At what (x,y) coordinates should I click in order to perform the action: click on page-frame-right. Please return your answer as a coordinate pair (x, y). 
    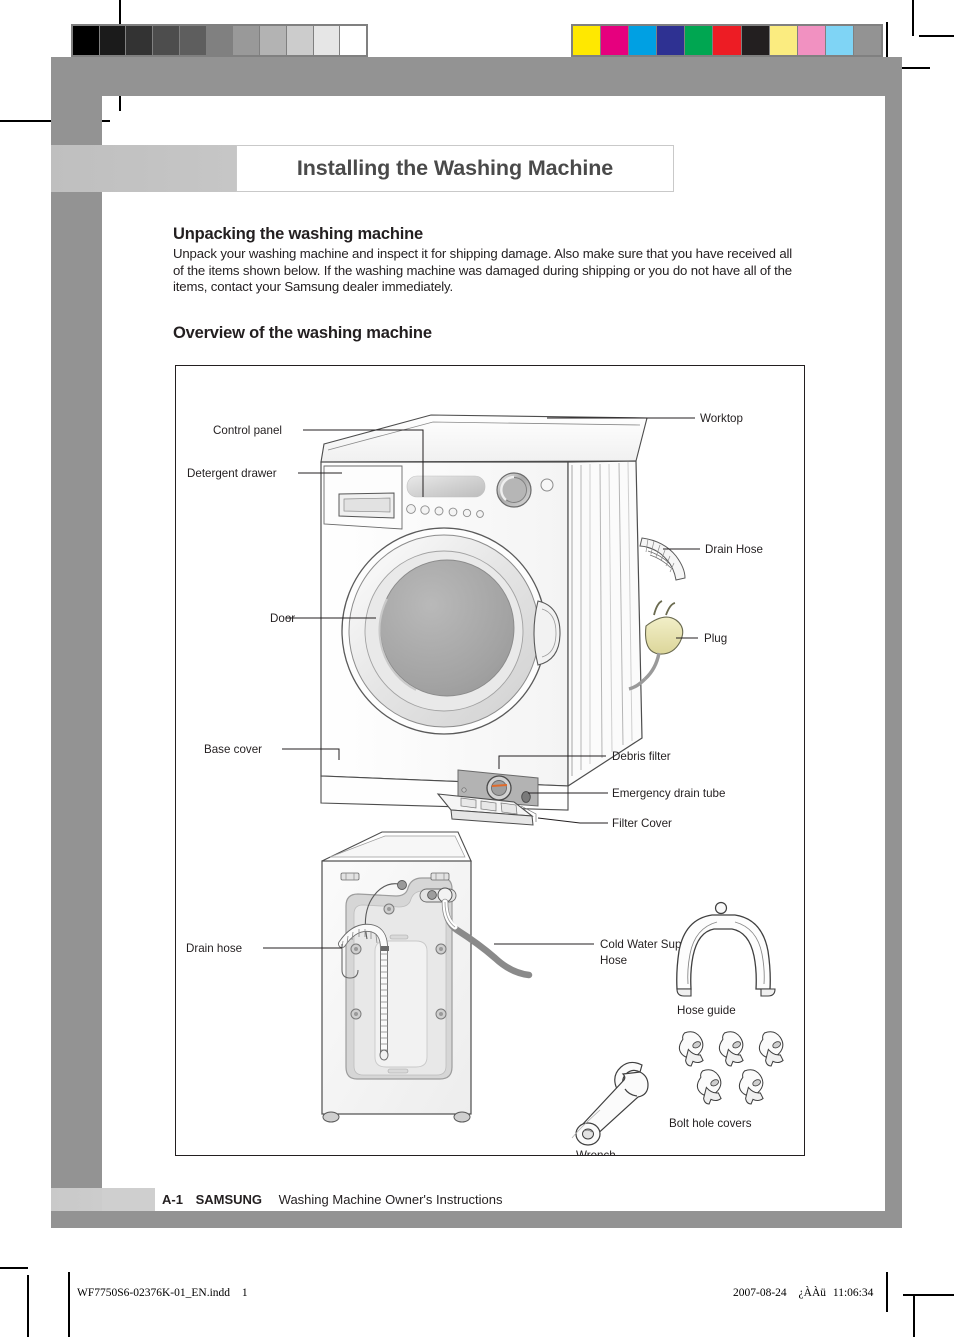
    Looking at the image, I should click on (893, 642).